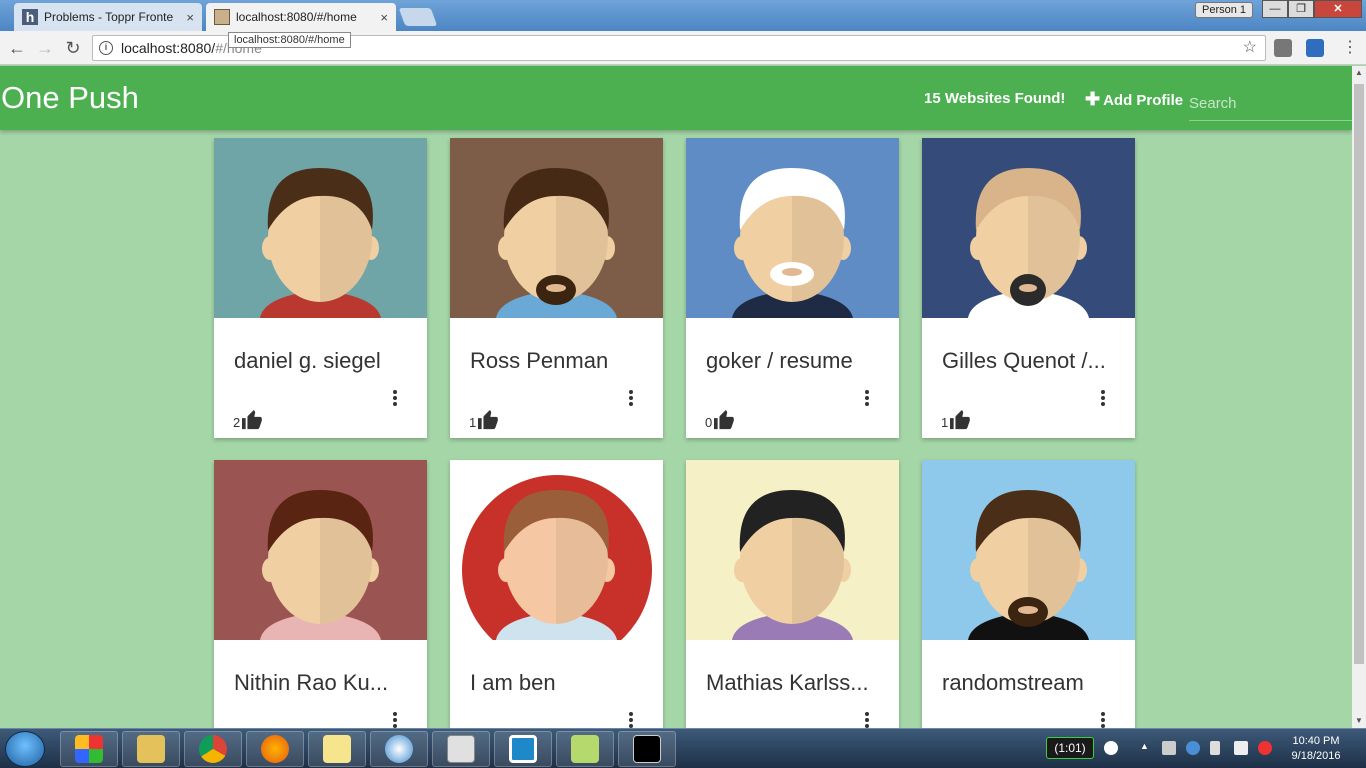  I want to click on profile-card: randomstream, so click(1028, 610).